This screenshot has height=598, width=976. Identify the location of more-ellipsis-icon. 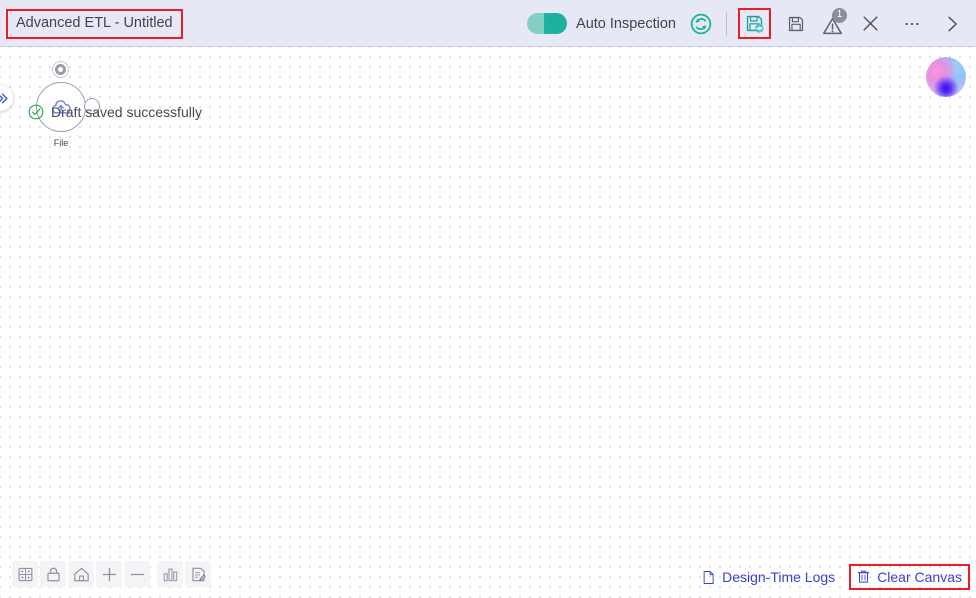
(912, 23).